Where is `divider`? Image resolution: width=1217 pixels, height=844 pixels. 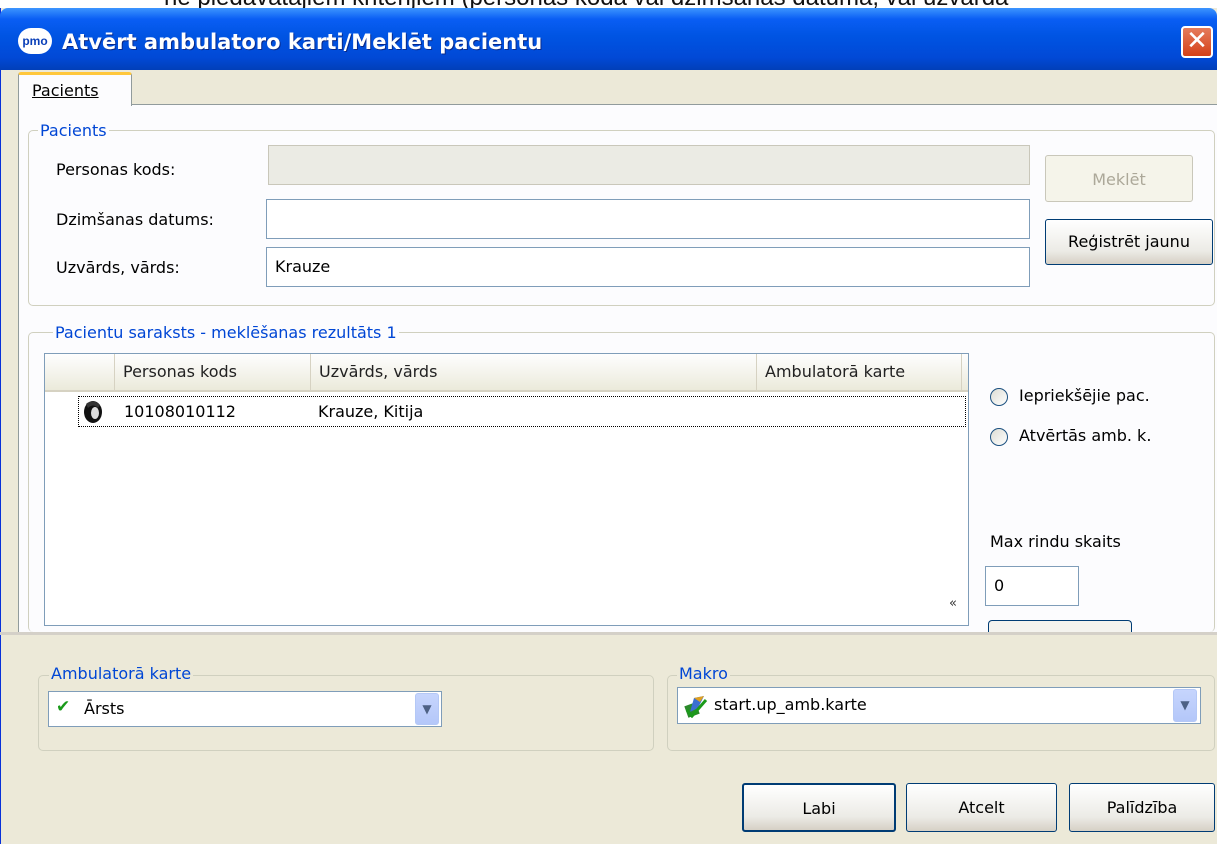
divider is located at coordinates (608, 633).